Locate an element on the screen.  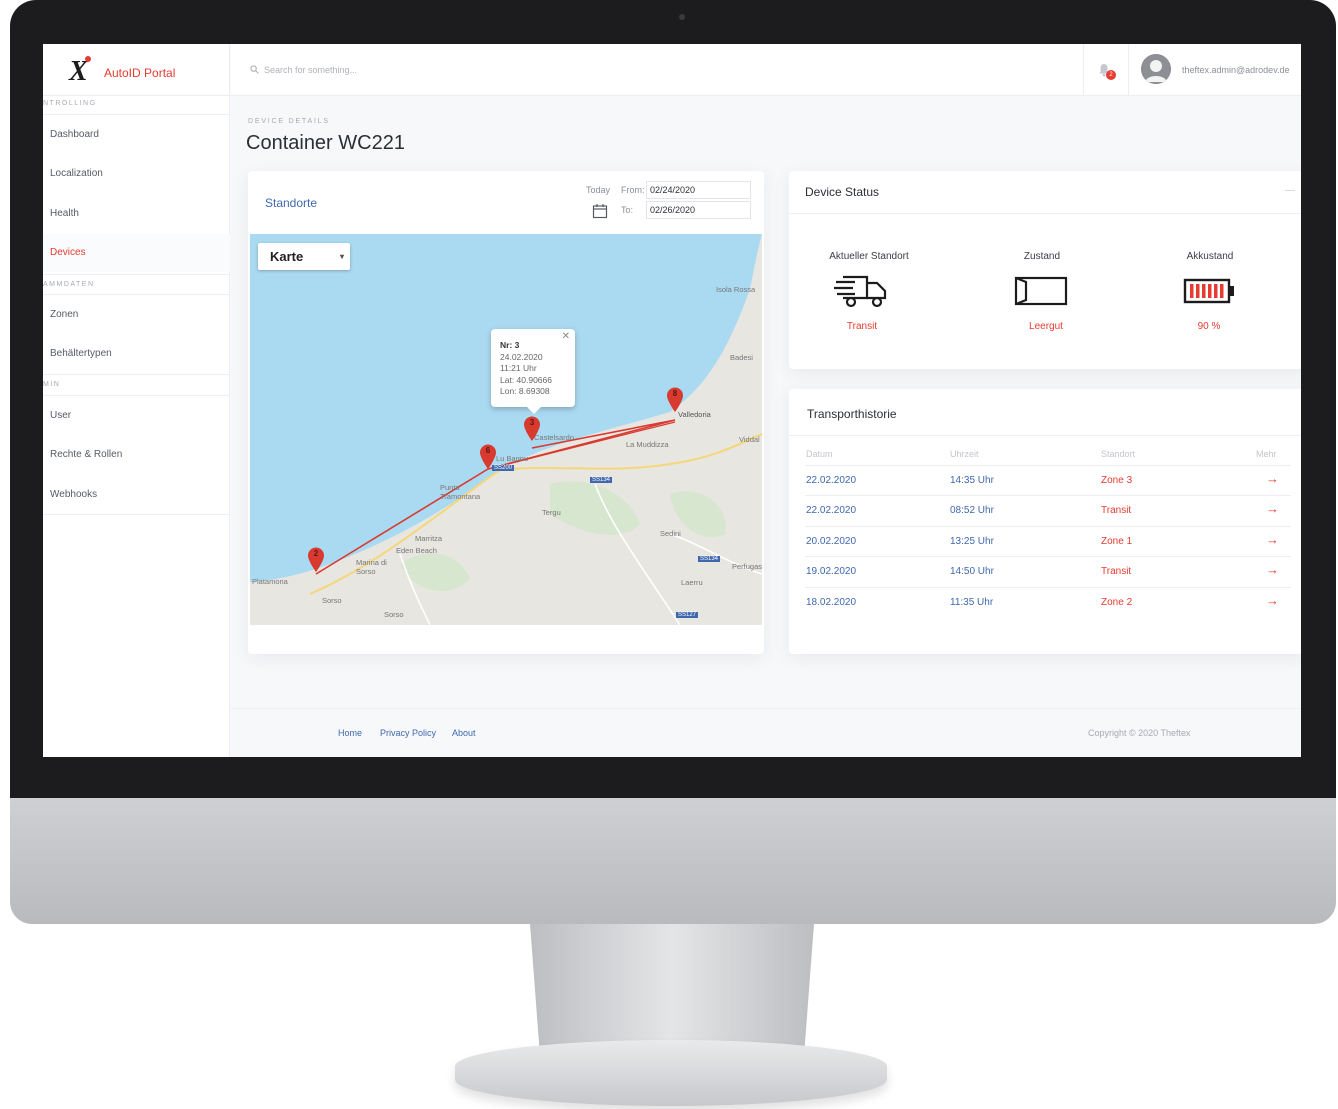
map-place-label: La Muddizza is located at coordinates (647, 444).